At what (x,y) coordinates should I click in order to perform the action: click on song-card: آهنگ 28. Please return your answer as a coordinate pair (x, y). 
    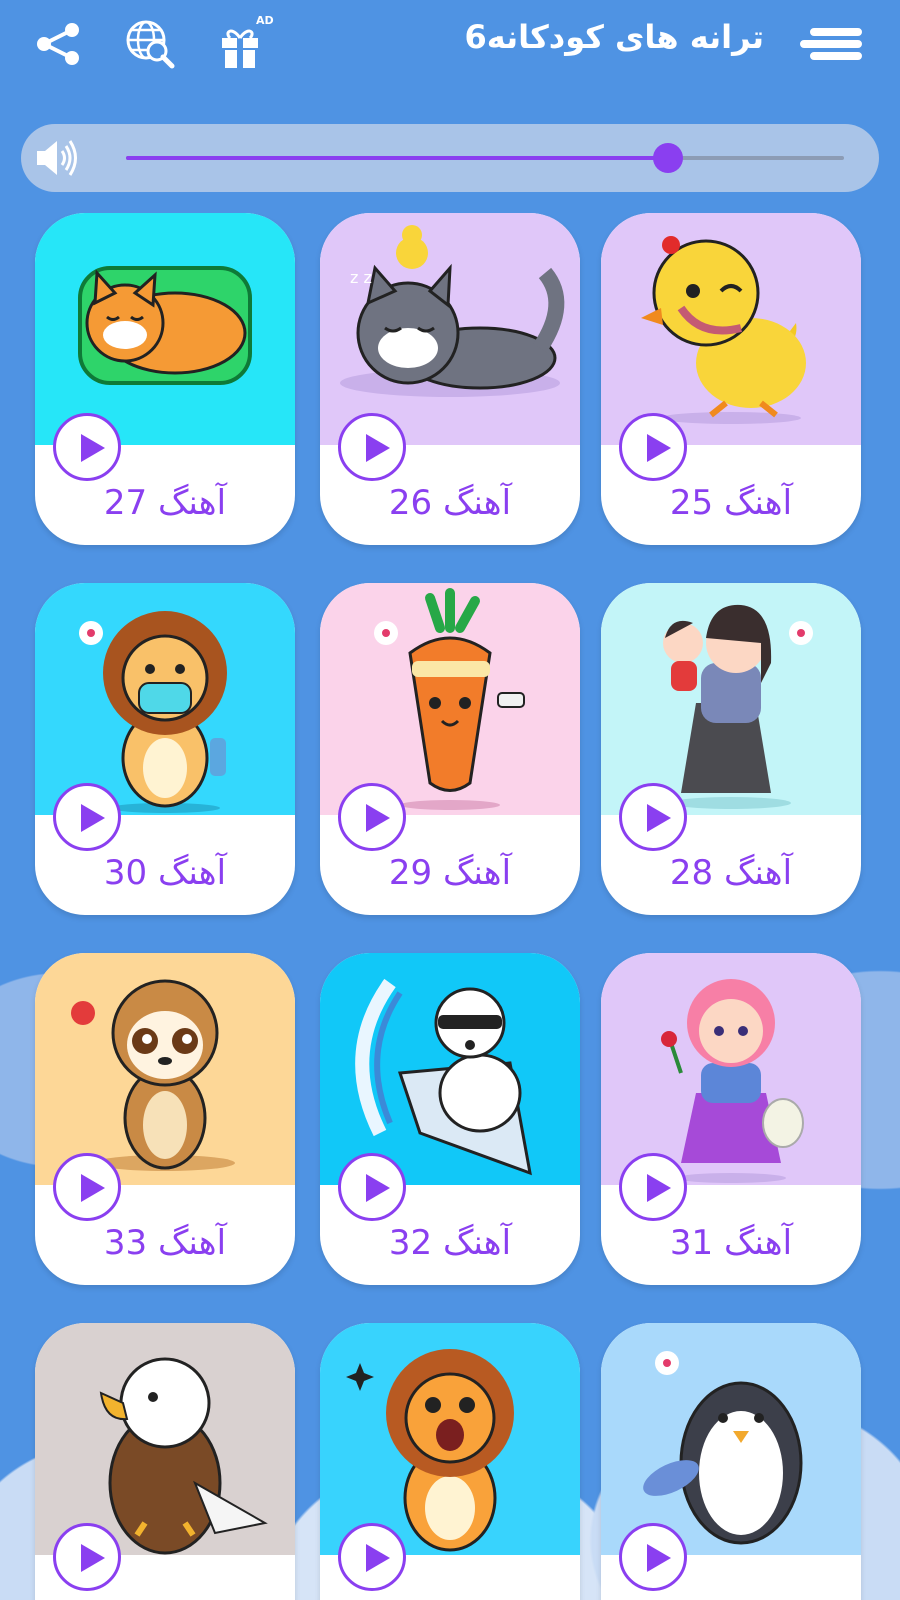
    Looking at the image, I should click on (731, 749).